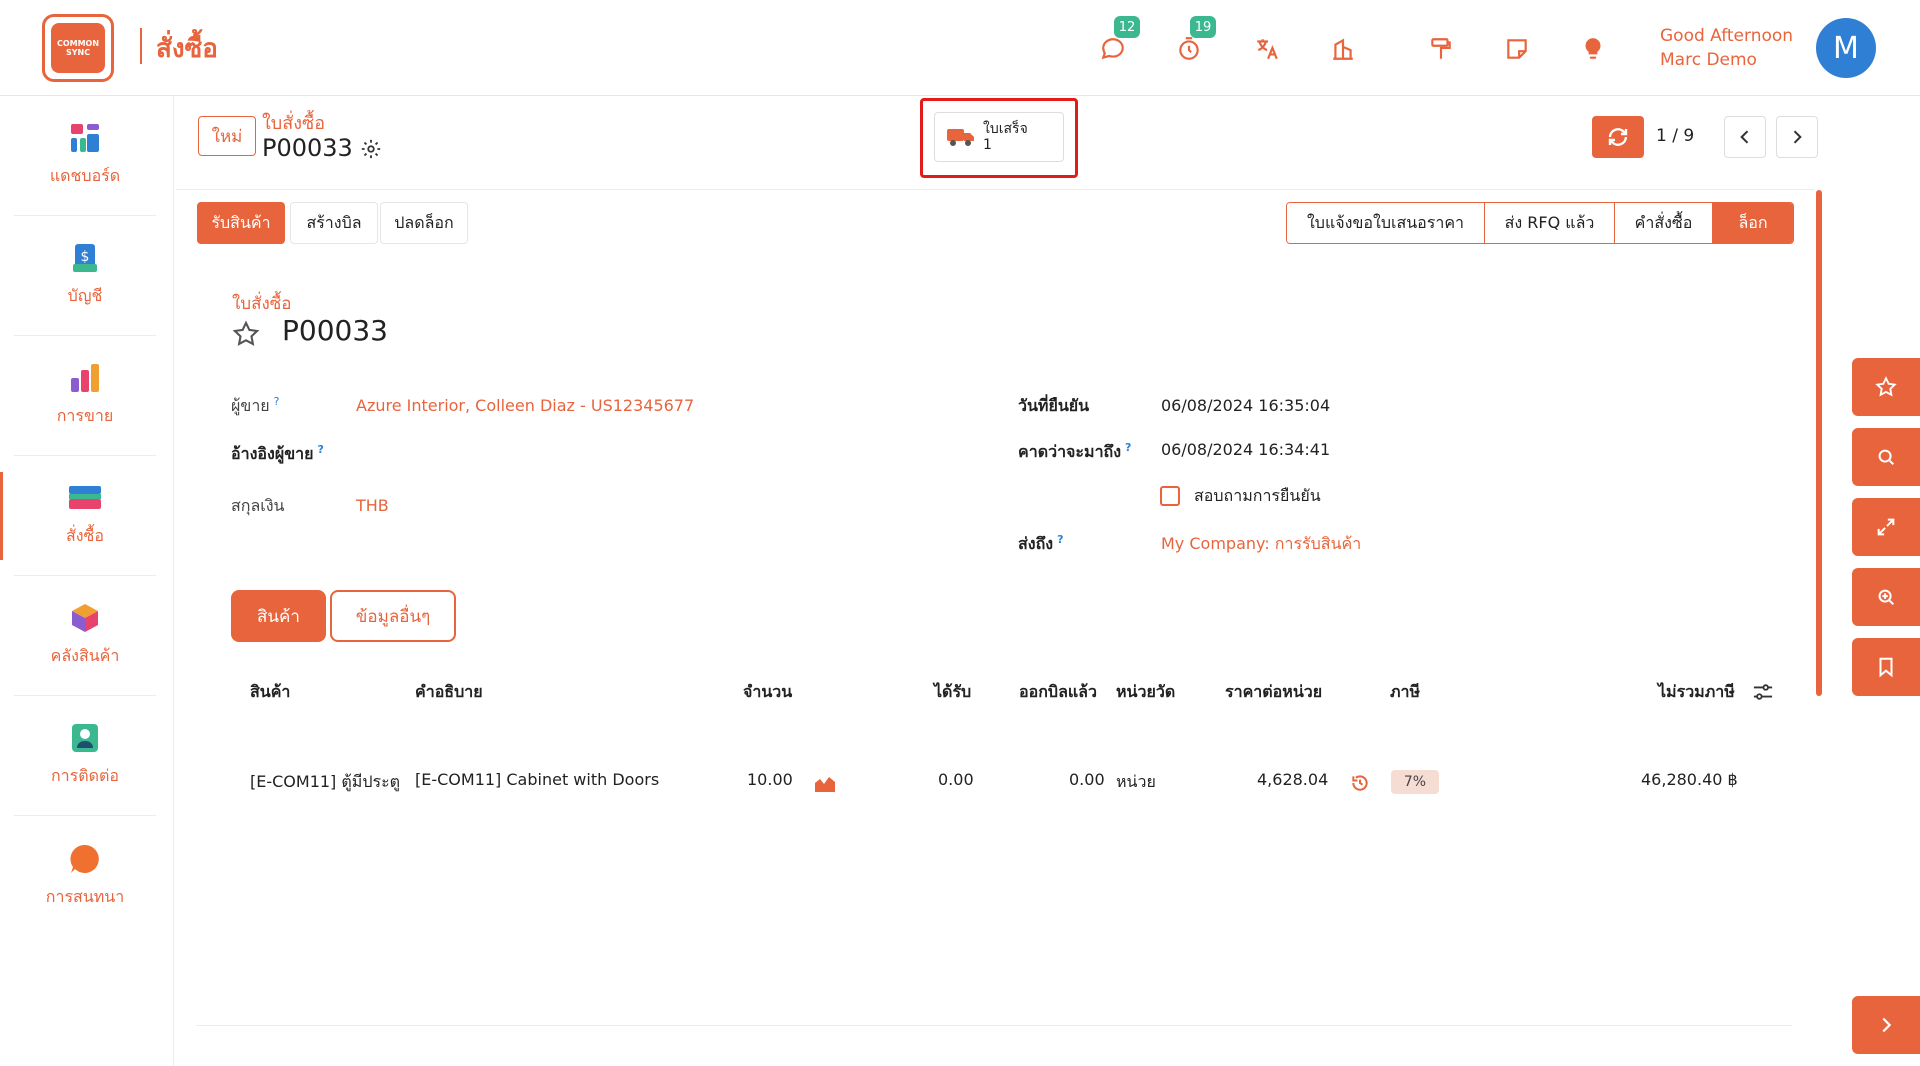 The height and width of the screenshot is (1066, 1920). I want to click on lightbulb-icon, so click(1593, 49).